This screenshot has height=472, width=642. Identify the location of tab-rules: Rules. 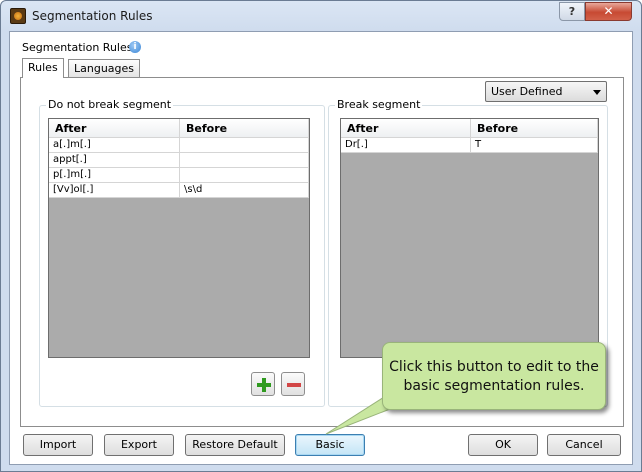
(43, 68).